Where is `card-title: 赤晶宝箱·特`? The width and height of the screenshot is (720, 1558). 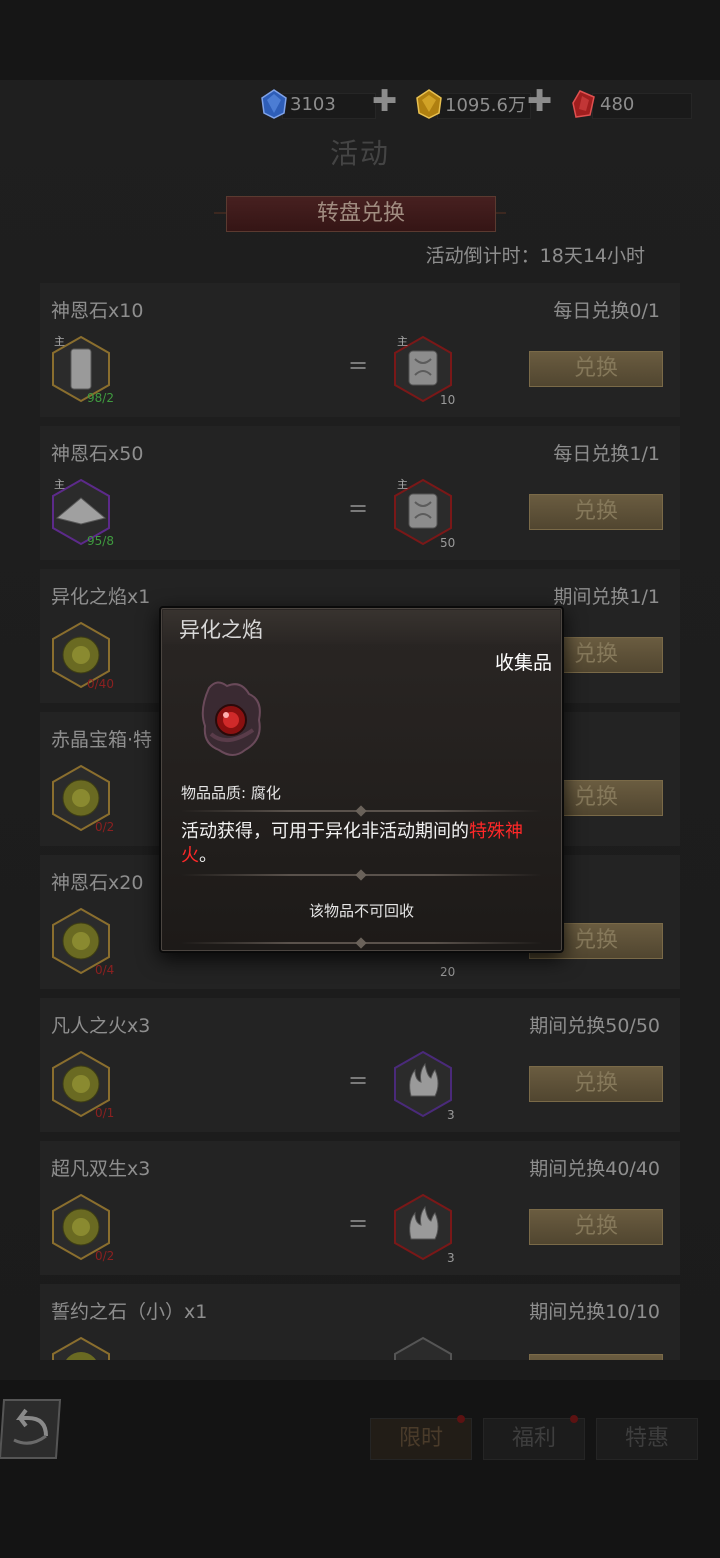 card-title: 赤晶宝箱·特 is located at coordinates (102, 740).